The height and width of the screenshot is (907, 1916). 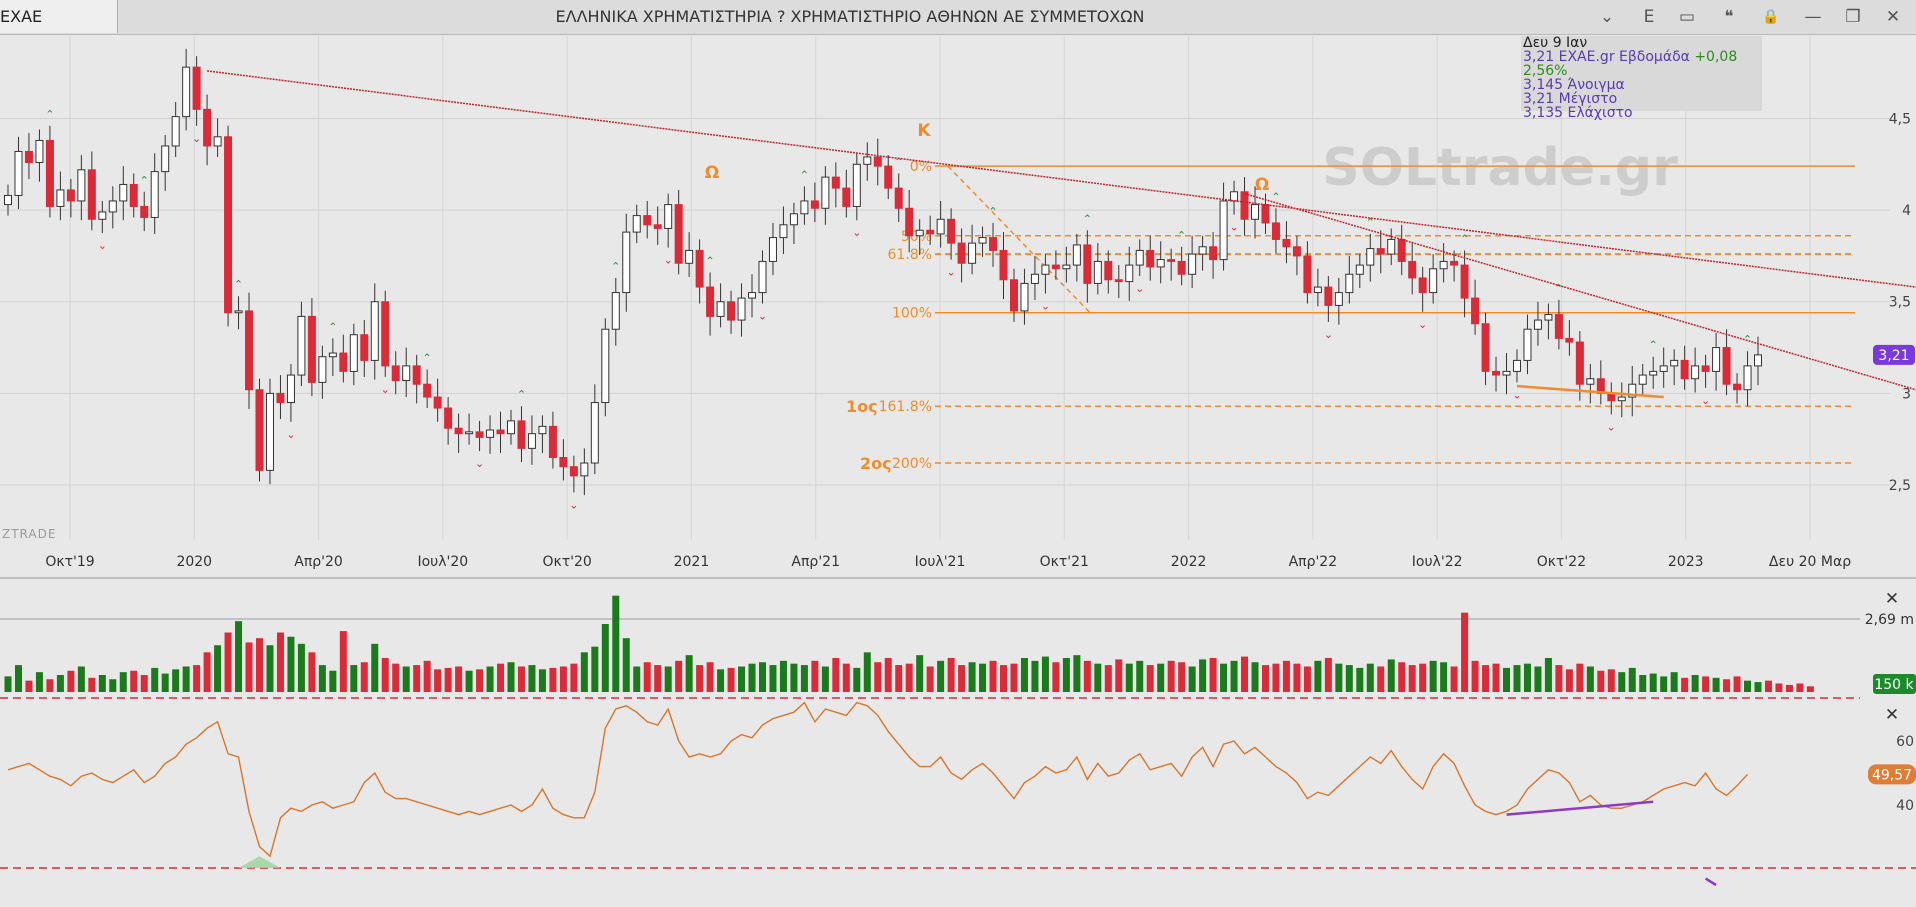 What do you see at coordinates (1555, 43) in the screenshot?
I see `ohlc-date: Δευ 9 Ιαν` at bounding box center [1555, 43].